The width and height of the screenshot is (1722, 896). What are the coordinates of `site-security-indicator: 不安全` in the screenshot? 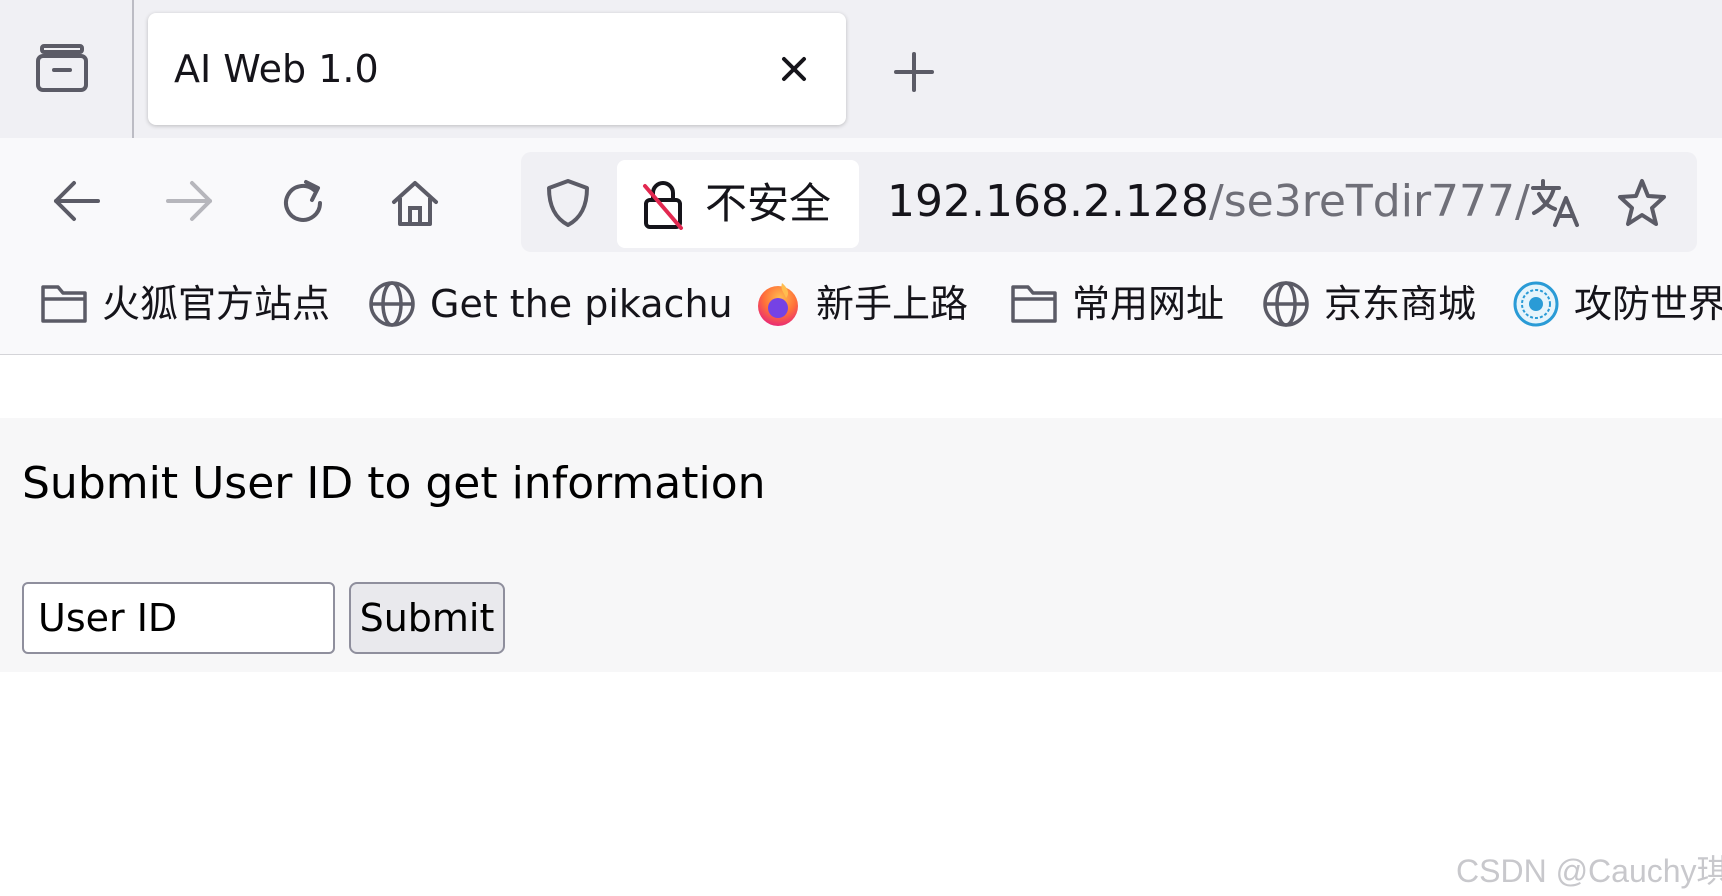 It's located at (738, 204).